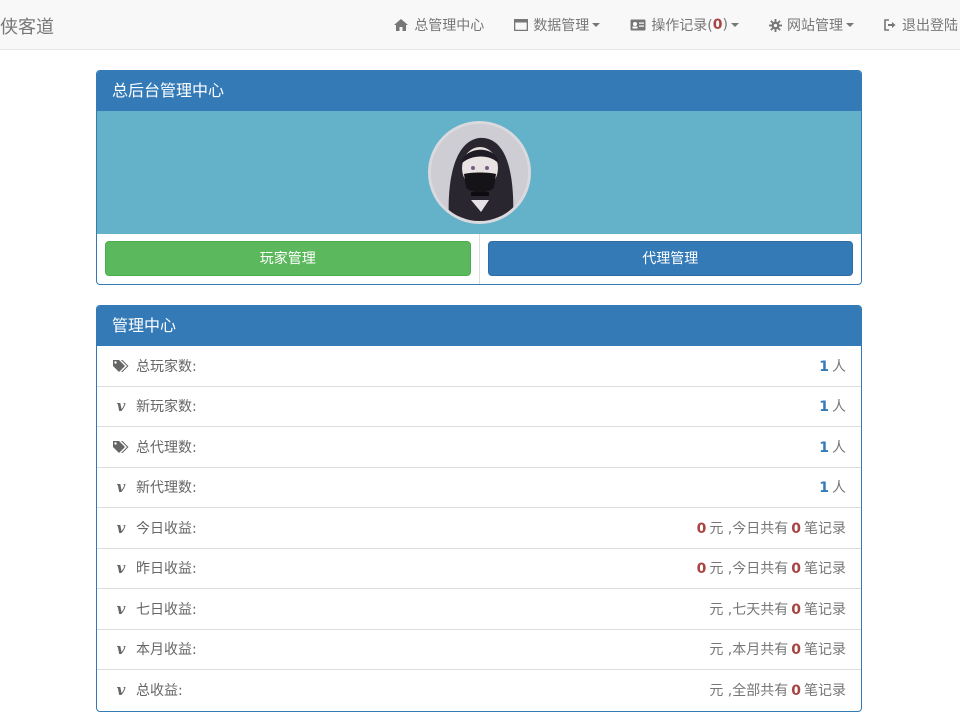 The image size is (960, 715). I want to click on nav-item-site-management: 网站管理, so click(811, 25).